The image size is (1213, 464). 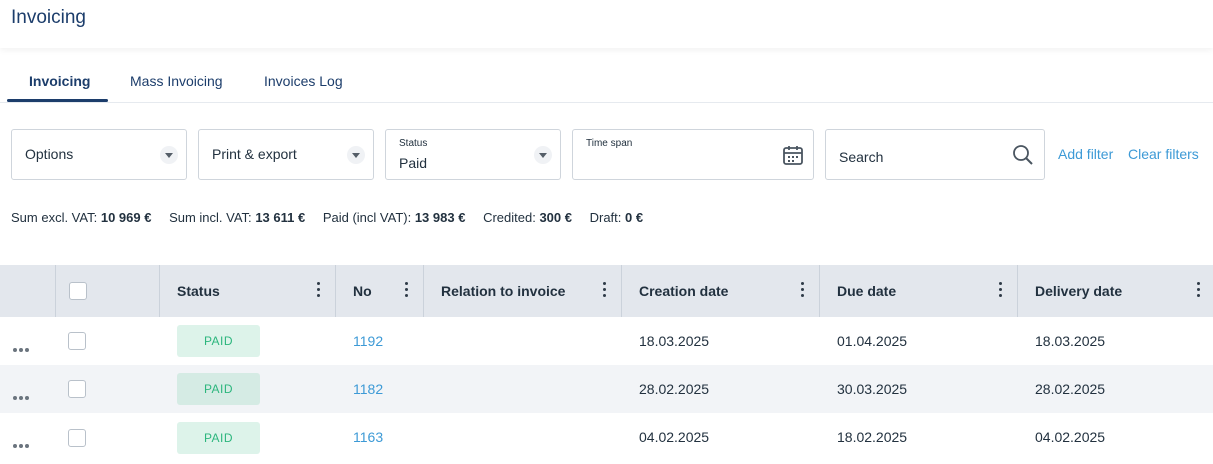 I want to click on status-field-label: Status, so click(x=413, y=143).